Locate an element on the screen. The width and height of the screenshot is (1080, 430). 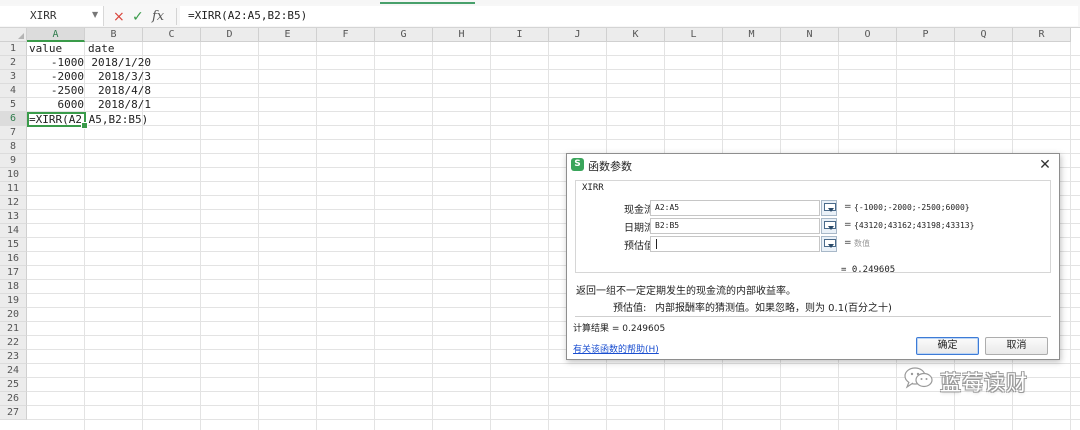
arg-input-cashflow: A2:A5 is located at coordinates (735, 208).